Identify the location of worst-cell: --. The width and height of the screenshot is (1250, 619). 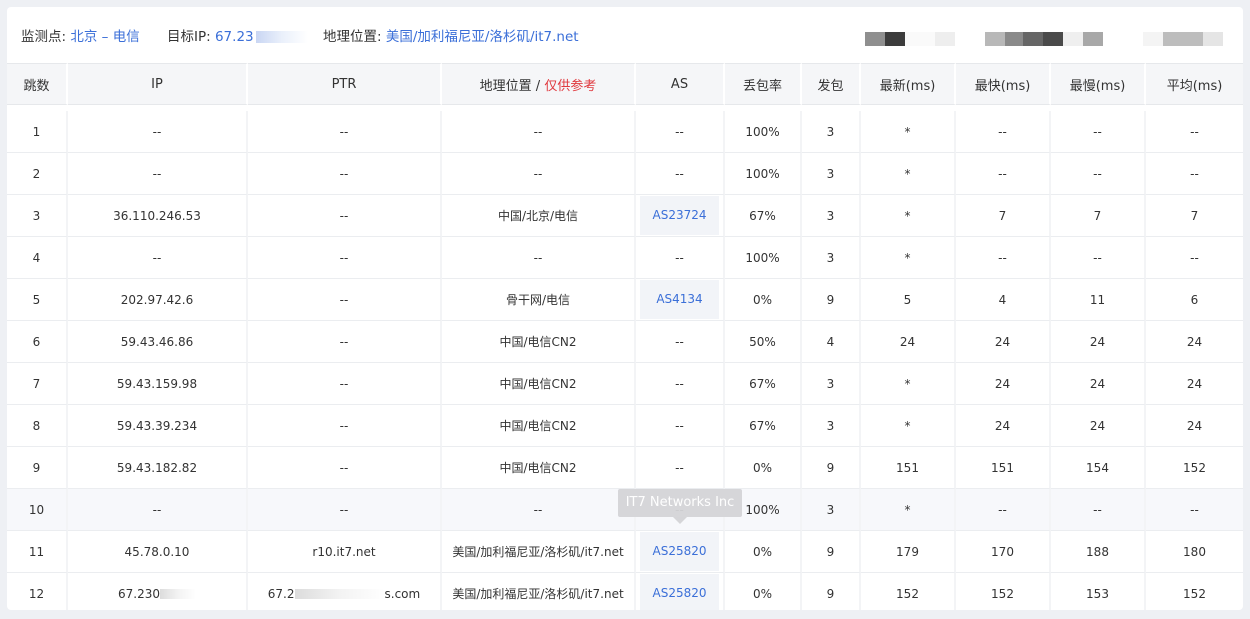
(1098, 258).